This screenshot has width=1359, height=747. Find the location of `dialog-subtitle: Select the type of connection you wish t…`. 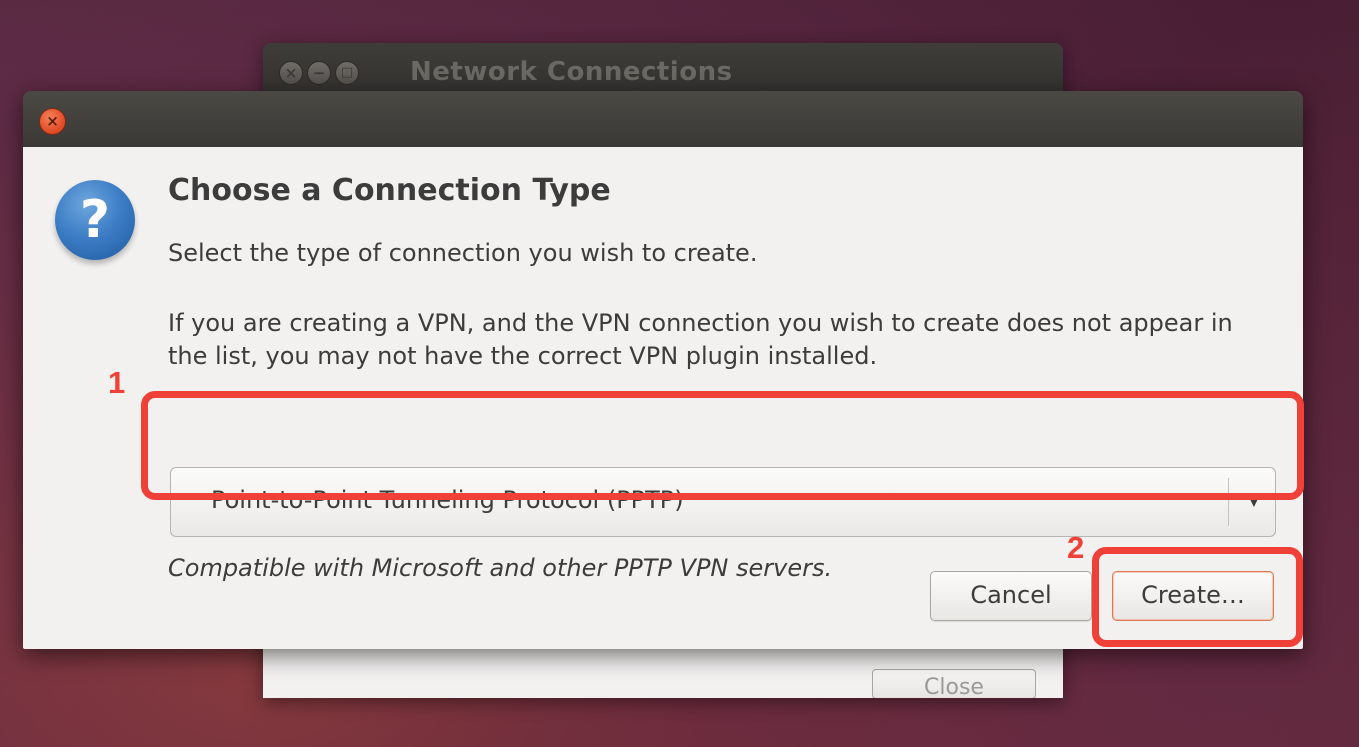

dialog-subtitle: Select the type of connection you wish t… is located at coordinates (463, 253).